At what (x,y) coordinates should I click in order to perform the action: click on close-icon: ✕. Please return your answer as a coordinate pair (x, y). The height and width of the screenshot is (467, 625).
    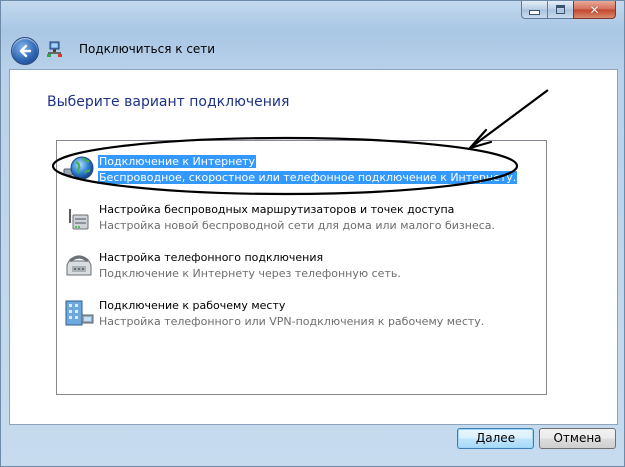
    Looking at the image, I should click on (594, 9).